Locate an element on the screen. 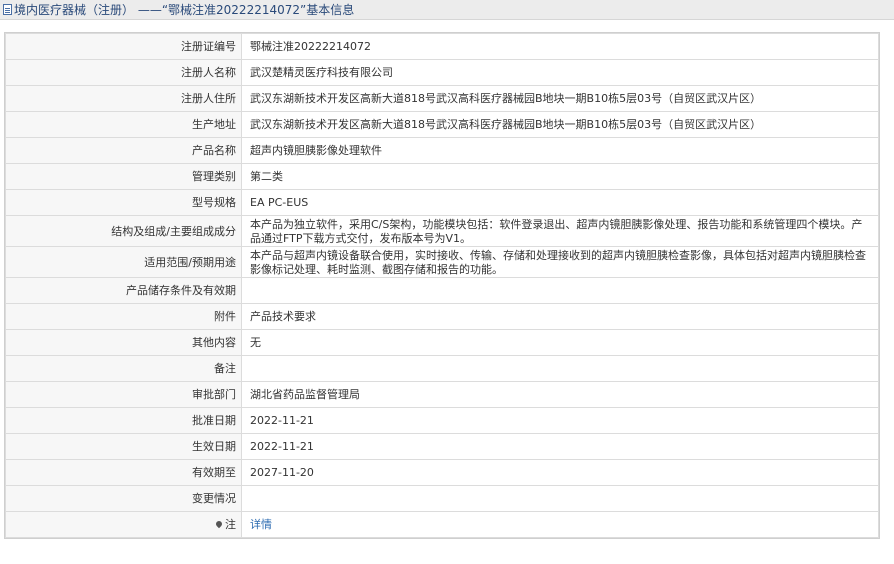 The width and height of the screenshot is (894, 564). row-label: 注册证编号 is located at coordinates (123, 46).